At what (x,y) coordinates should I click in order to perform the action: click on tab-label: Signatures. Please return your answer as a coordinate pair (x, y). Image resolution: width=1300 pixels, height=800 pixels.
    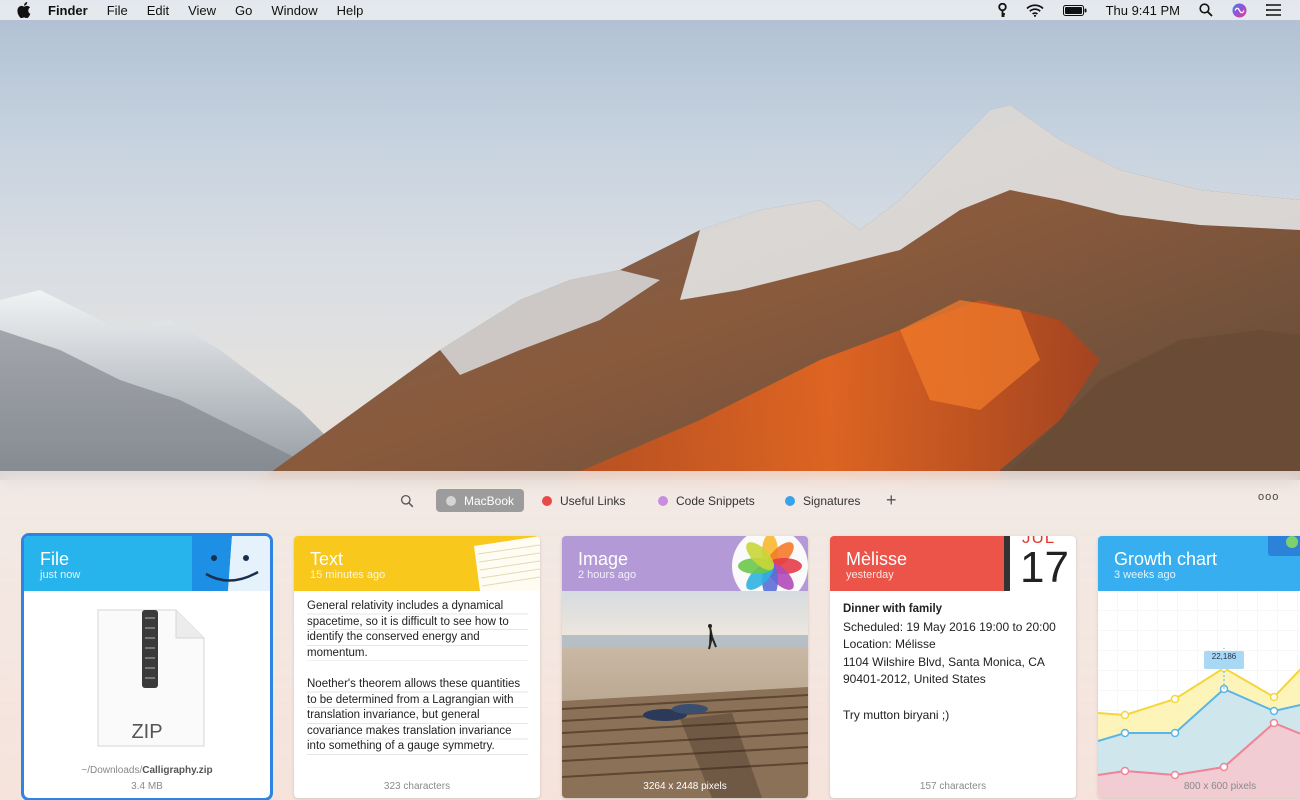
    Looking at the image, I should click on (832, 500).